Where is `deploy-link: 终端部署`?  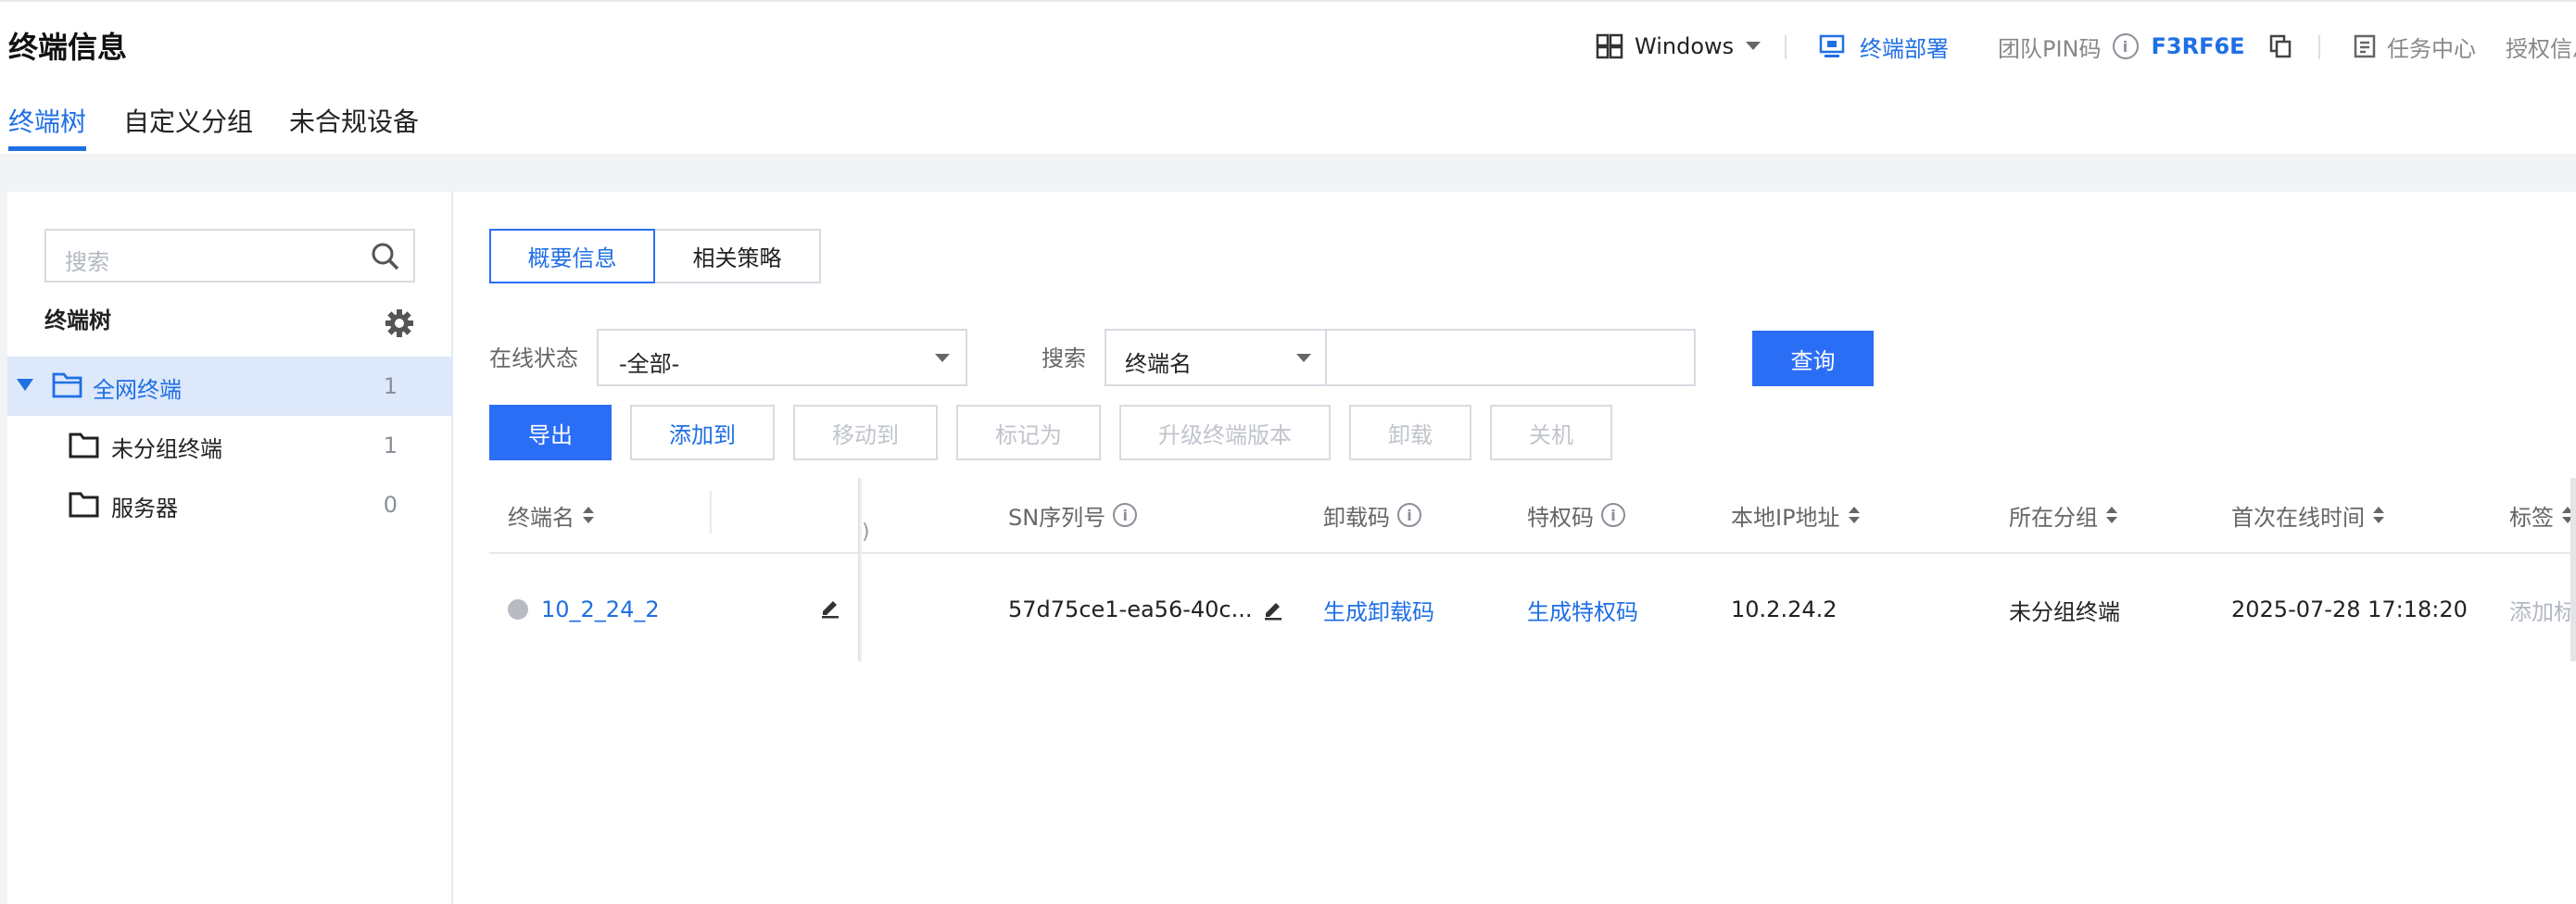 deploy-link: 终端部署 is located at coordinates (1884, 46).